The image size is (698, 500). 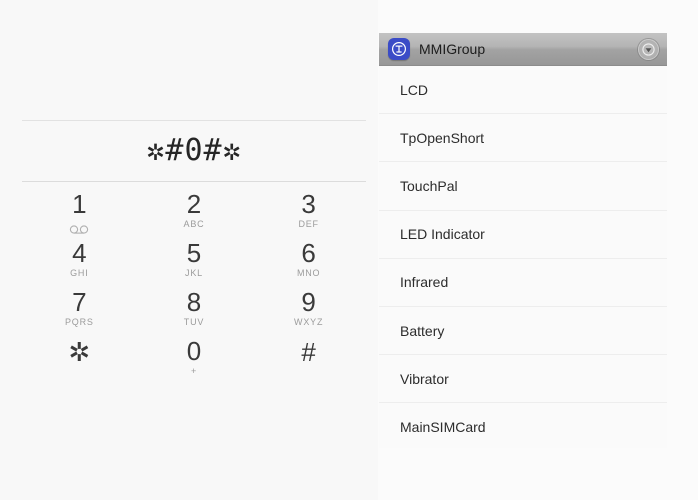 I want to click on dialpad-key-1: 1, so click(x=79, y=212).